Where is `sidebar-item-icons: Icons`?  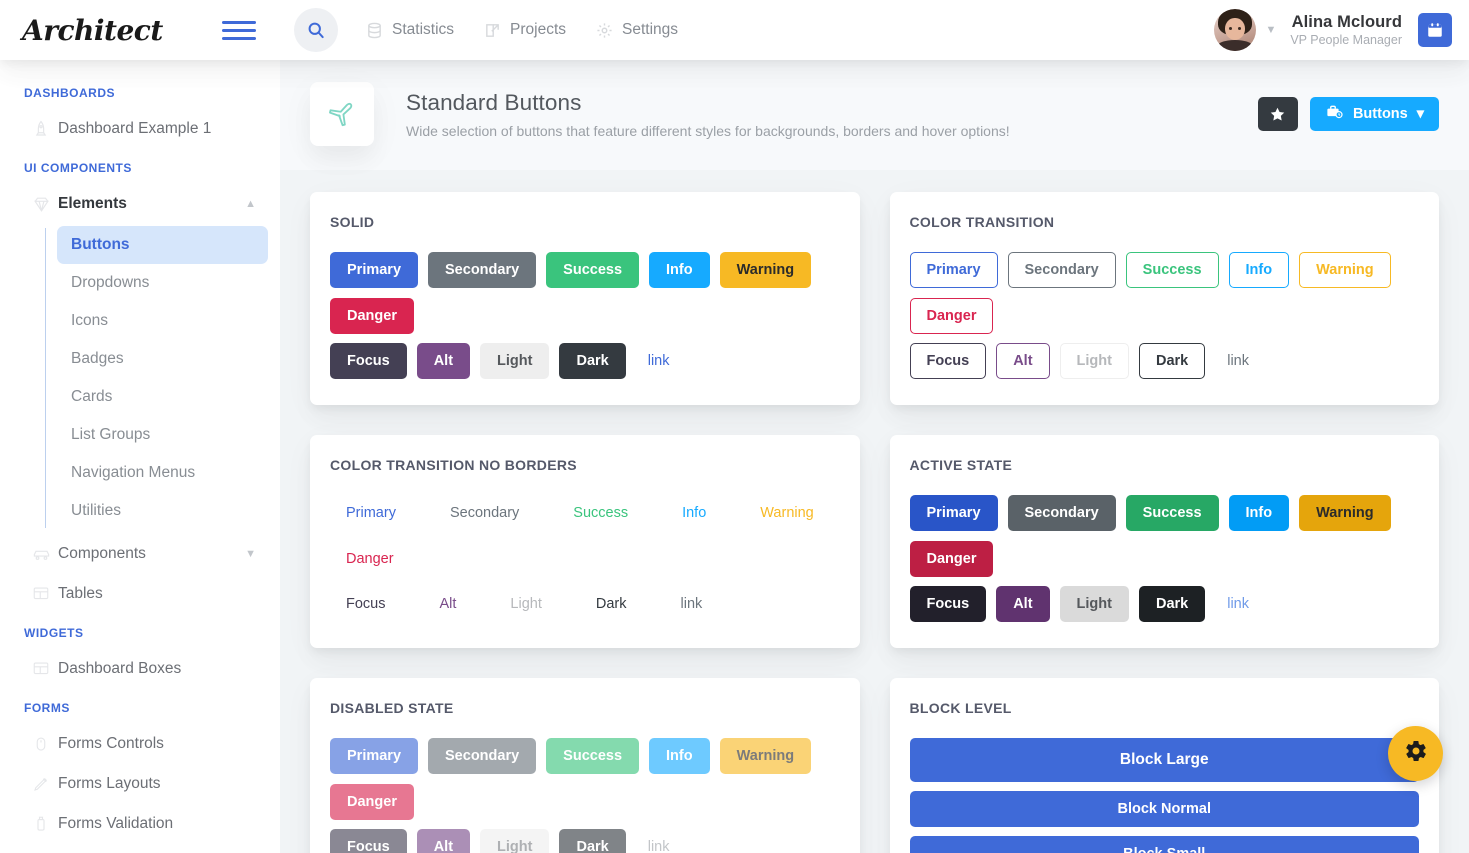
sidebar-item-icons: Icons is located at coordinates (162, 321).